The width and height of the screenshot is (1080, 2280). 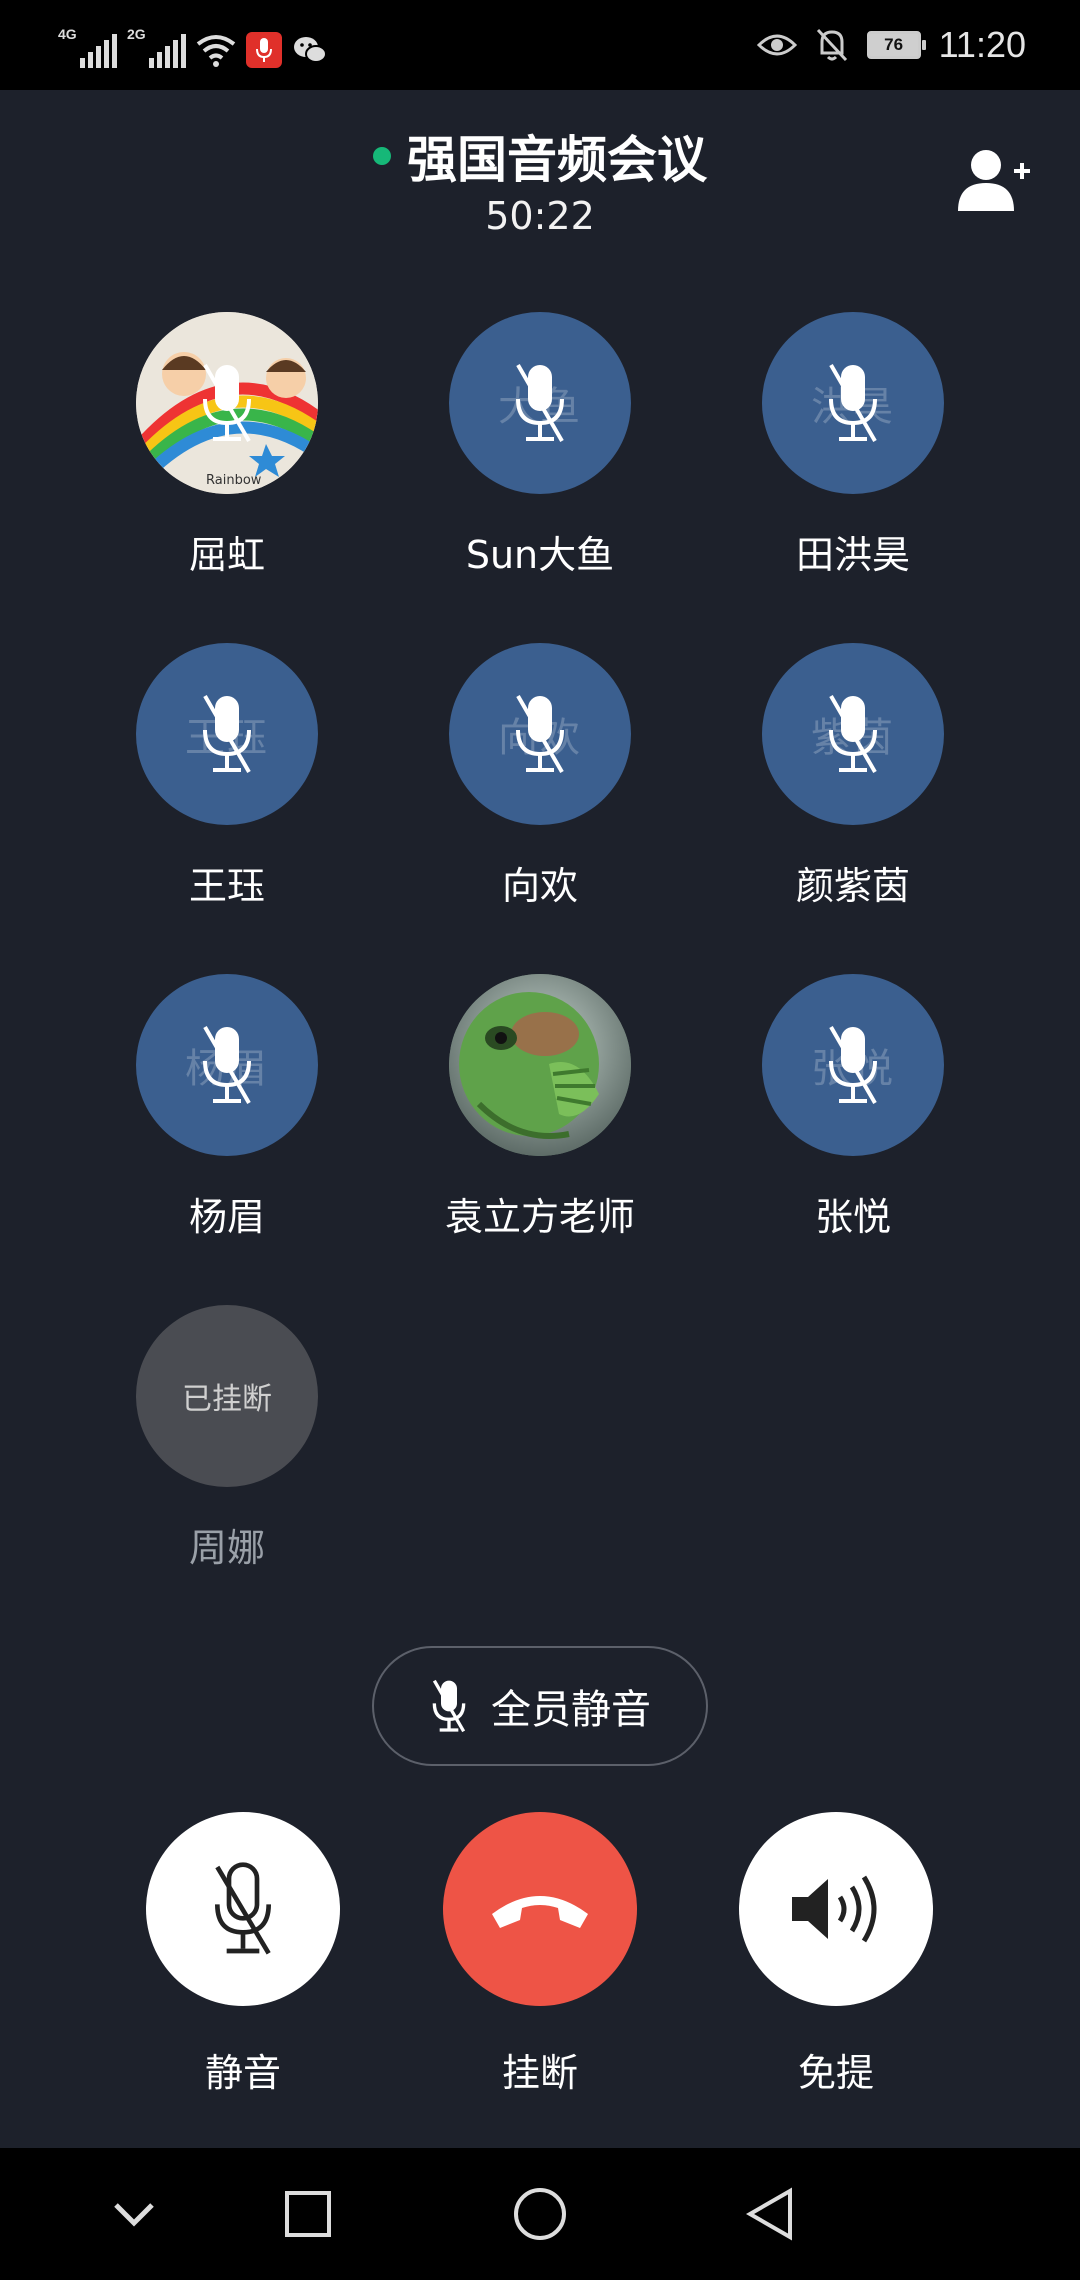 I want to click on member-item: 袁立方老师, so click(x=540, y=1107).